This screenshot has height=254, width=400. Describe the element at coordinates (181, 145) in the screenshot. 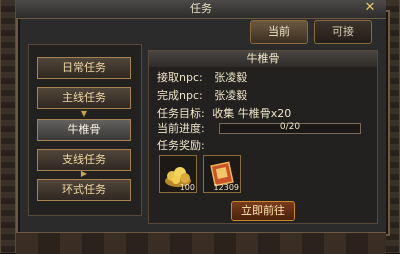

I see `rewards-label: 任务奖励:` at that location.